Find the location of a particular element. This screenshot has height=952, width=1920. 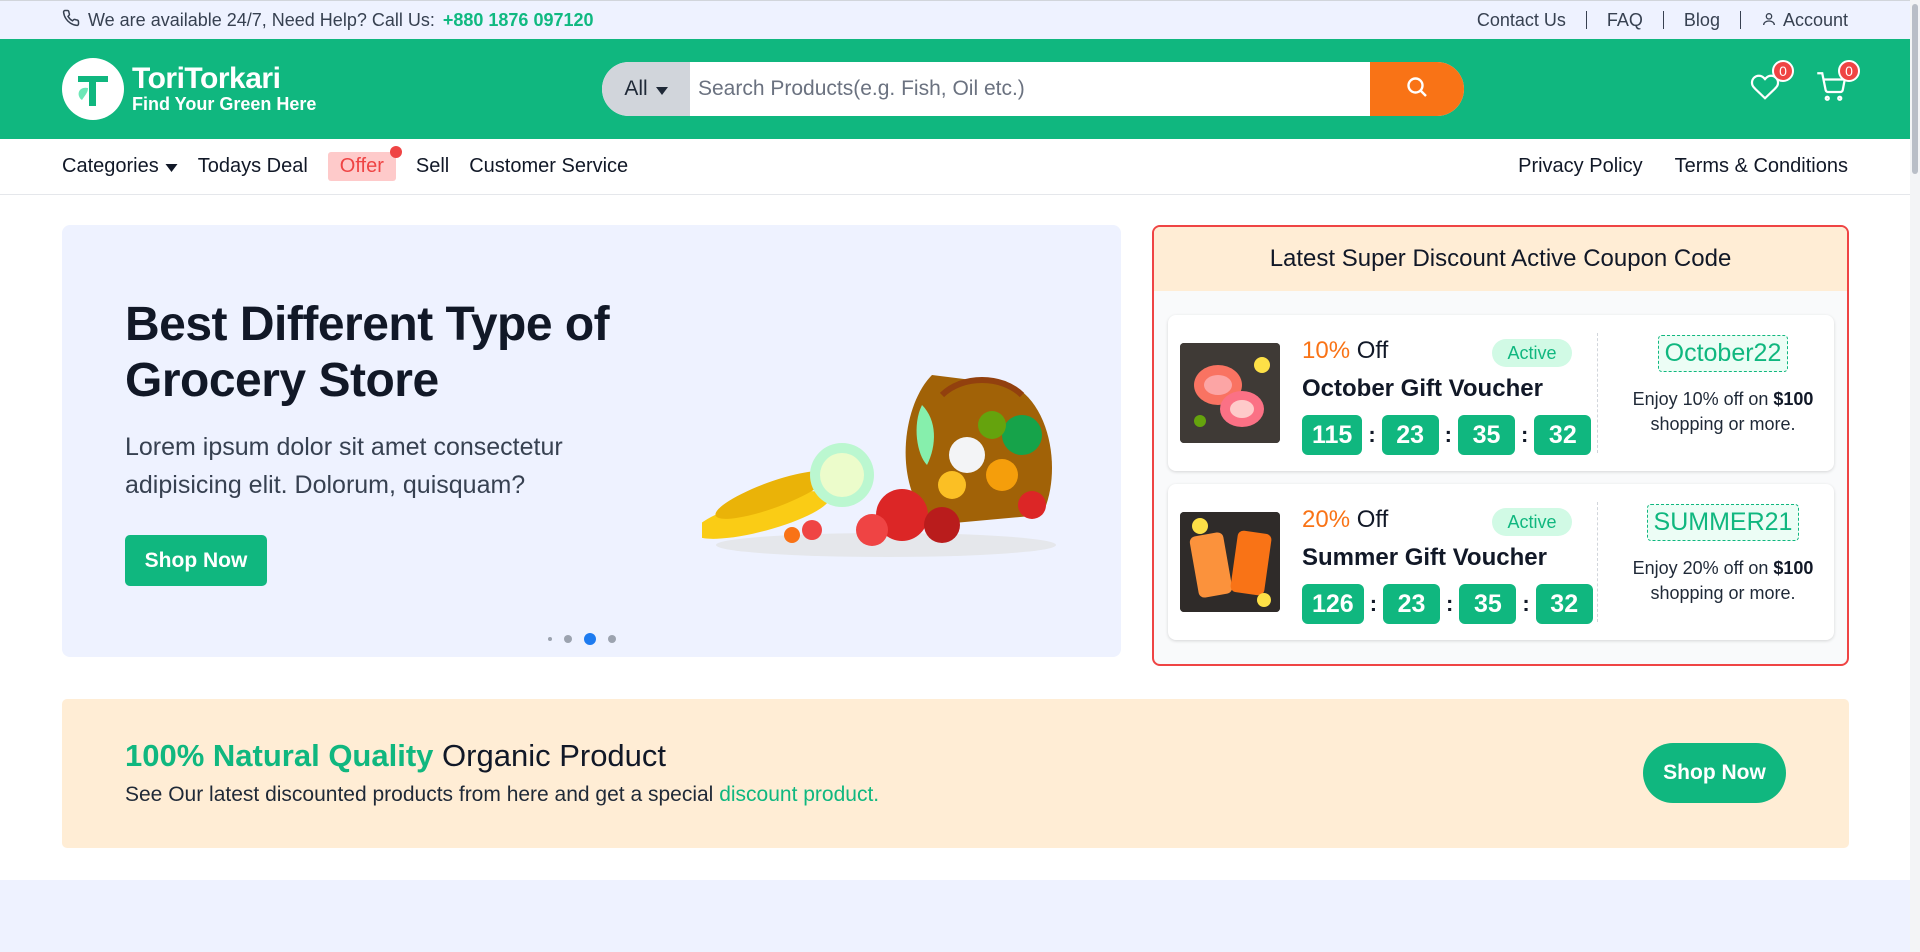

discount-product-link: discount product. is located at coordinates (799, 794).